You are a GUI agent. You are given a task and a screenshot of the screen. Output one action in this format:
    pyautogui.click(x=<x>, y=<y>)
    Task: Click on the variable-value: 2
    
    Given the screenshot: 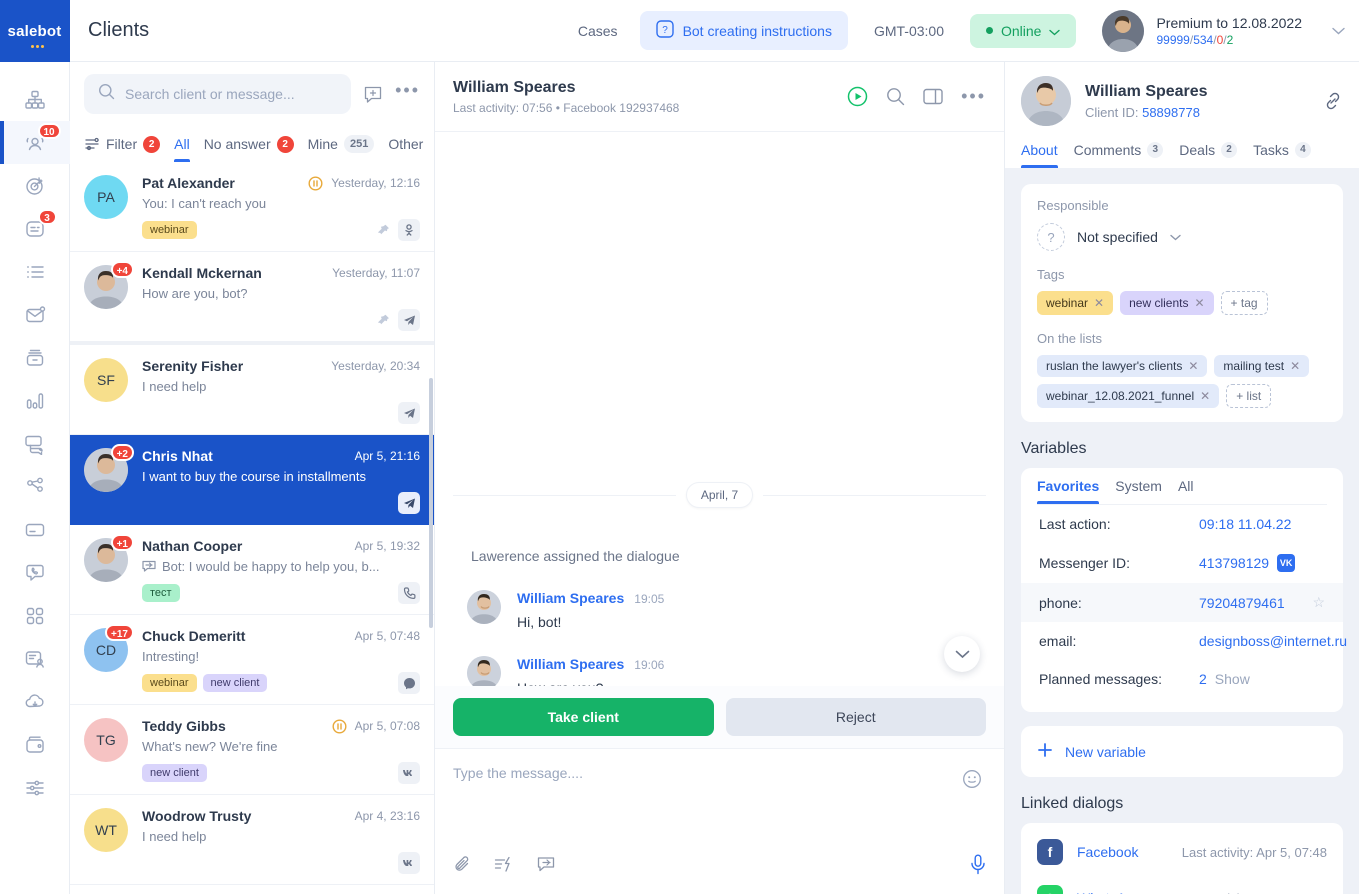 What is the action you would take?
    pyautogui.click(x=1203, y=679)
    